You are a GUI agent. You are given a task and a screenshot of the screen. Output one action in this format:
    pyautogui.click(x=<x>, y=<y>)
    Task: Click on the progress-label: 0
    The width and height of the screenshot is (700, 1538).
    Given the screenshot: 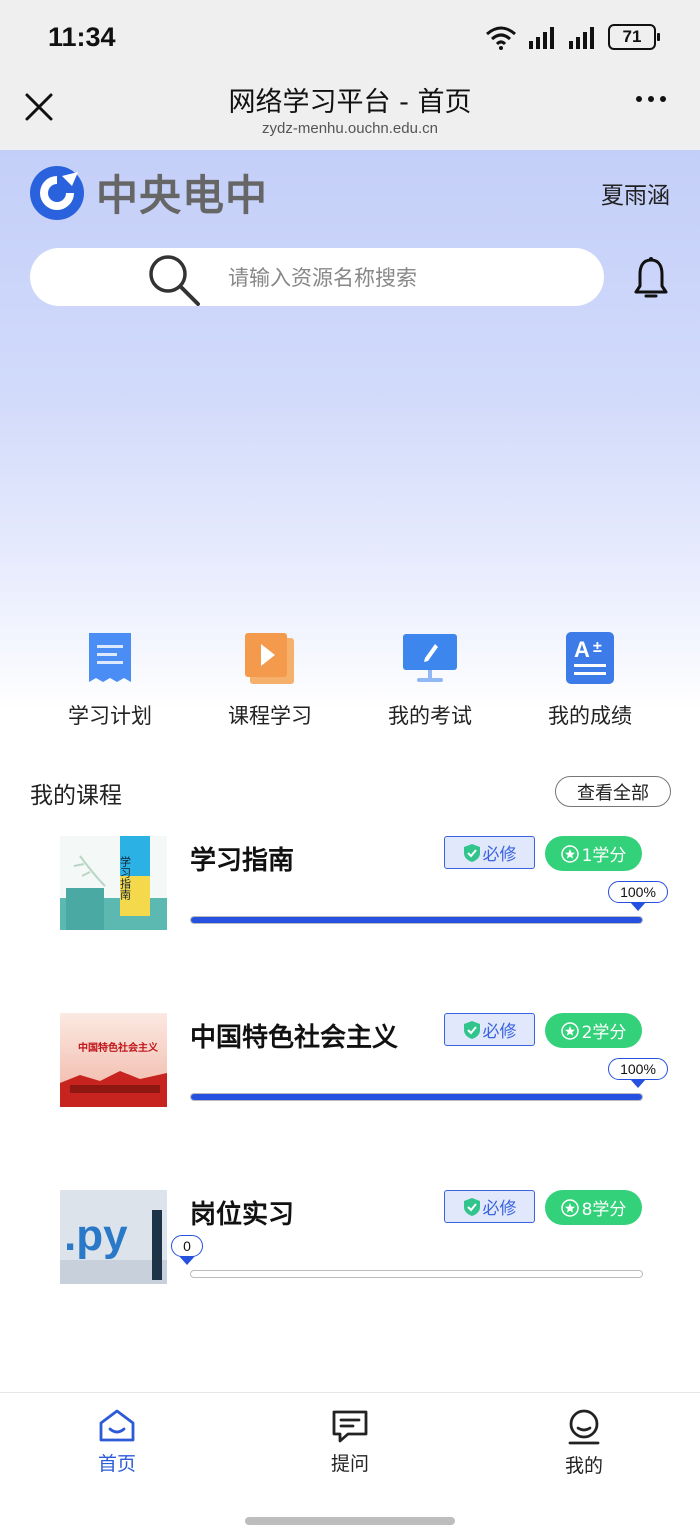 What is the action you would take?
    pyautogui.click(x=187, y=1246)
    